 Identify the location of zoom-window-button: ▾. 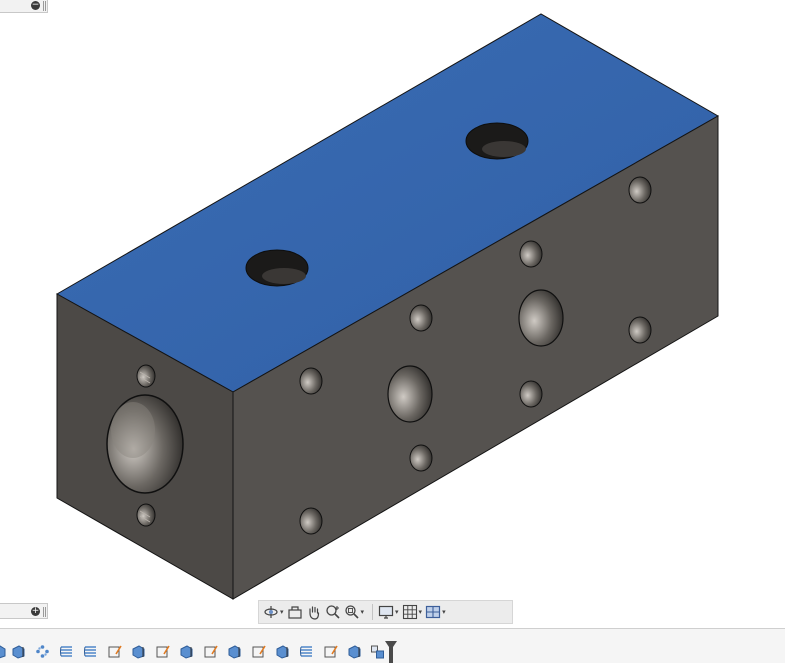
(354, 612).